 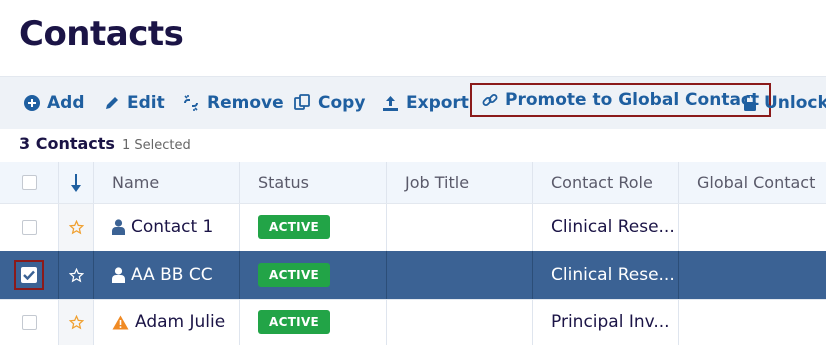 I want to click on plus-circle-icon, so click(x=32, y=103).